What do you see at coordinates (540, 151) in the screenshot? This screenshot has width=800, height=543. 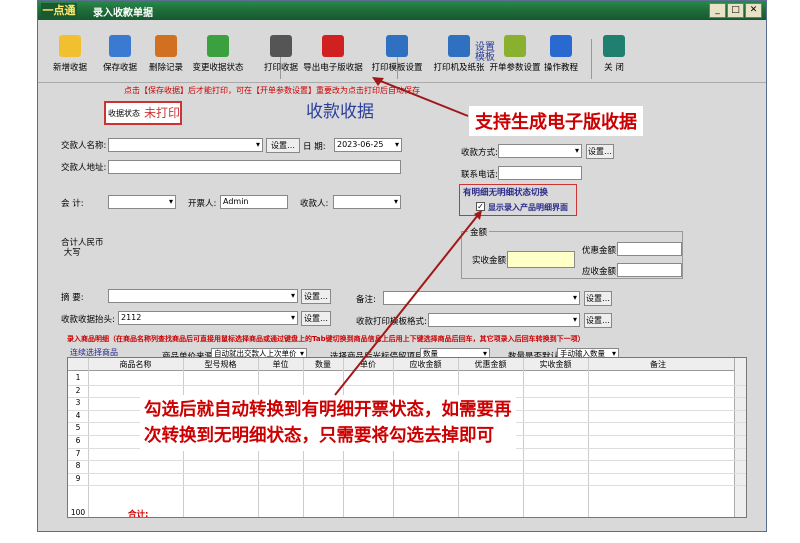 I see `payment-method-select` at bounding box center [540, 151].